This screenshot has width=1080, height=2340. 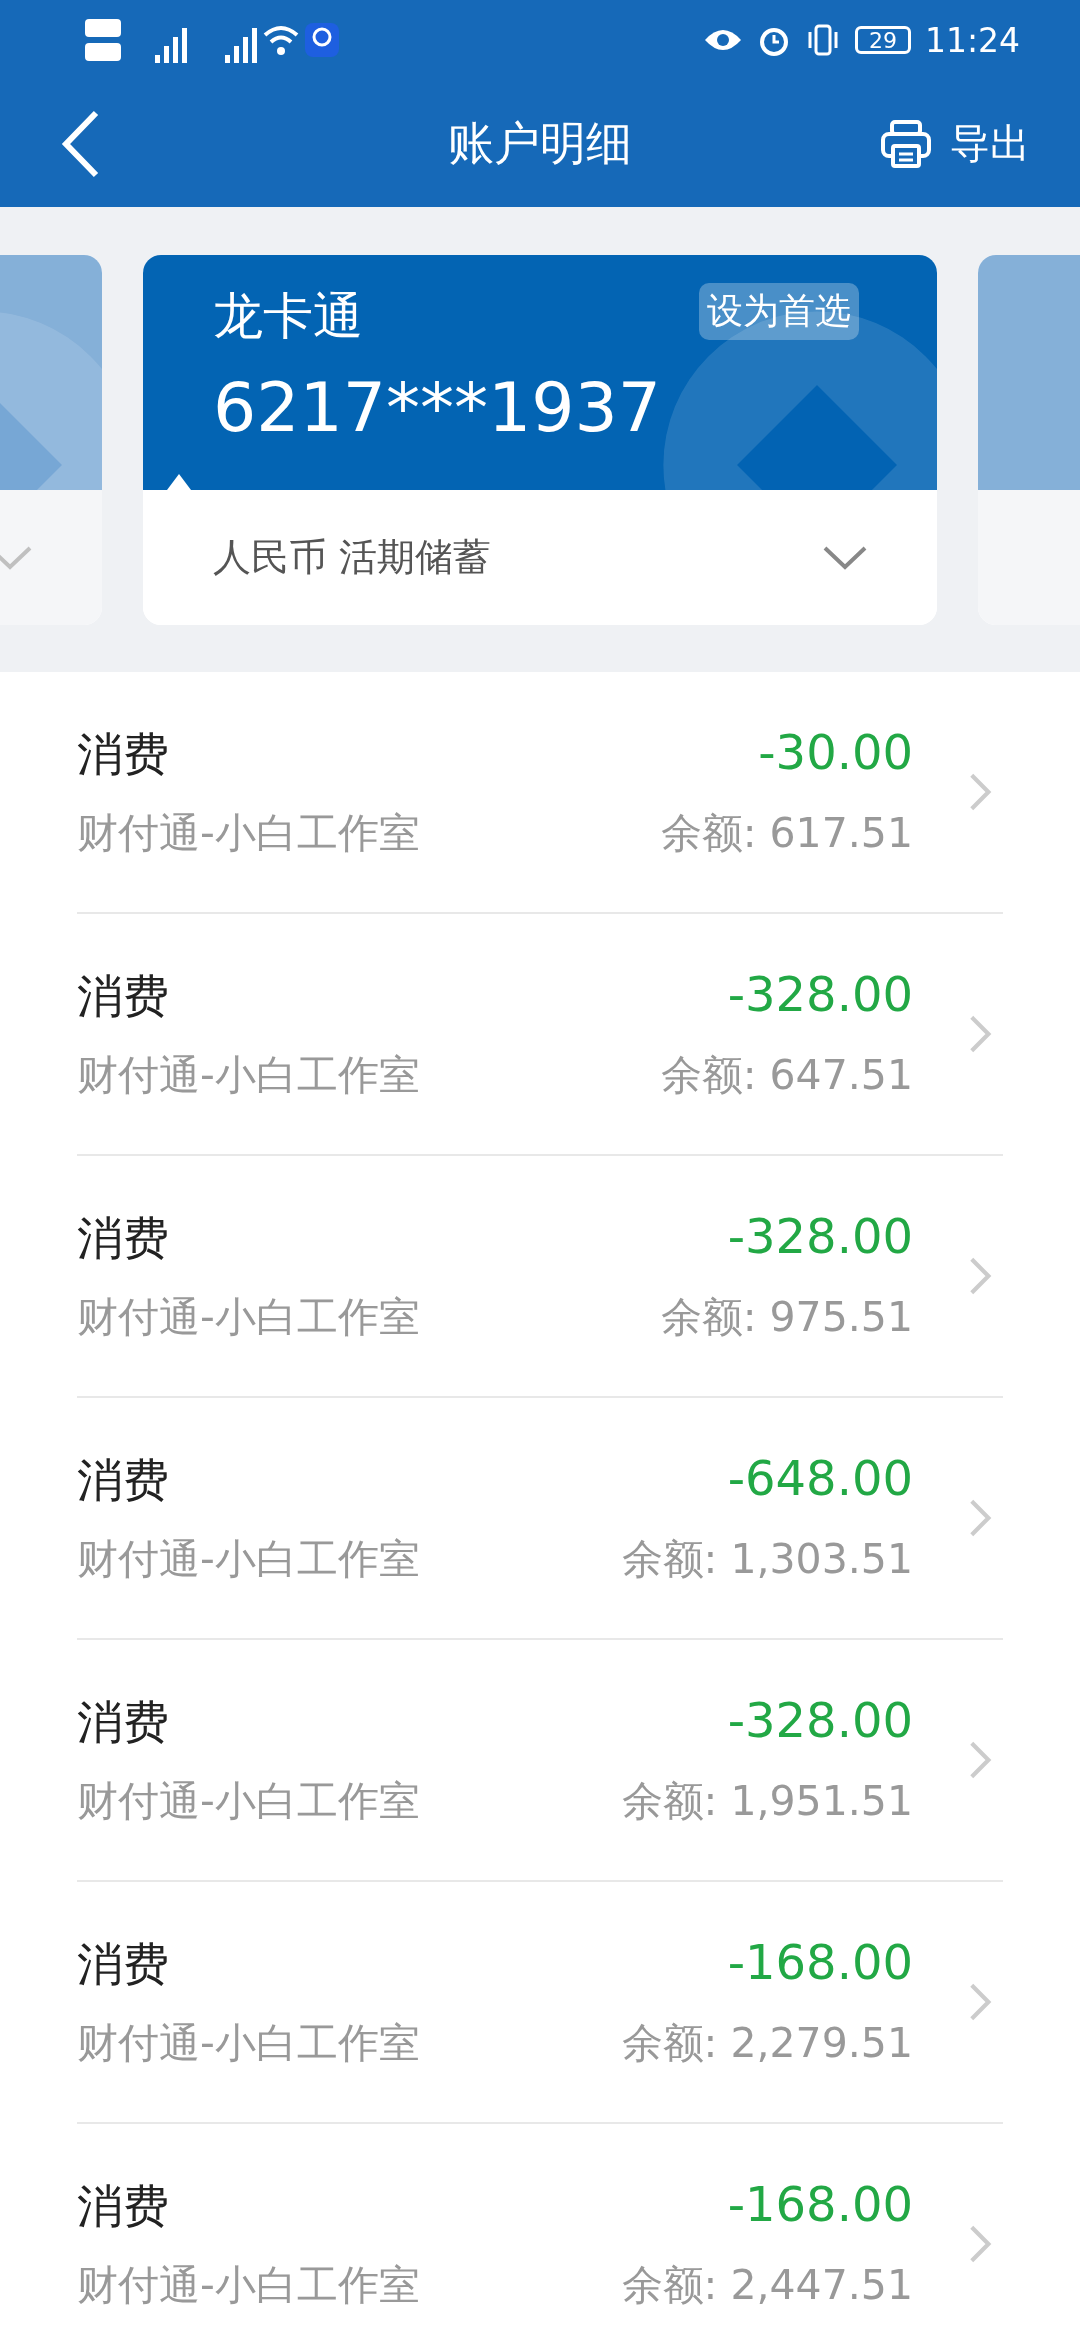 I want to click on balance-text: 余额: 1,951.51, so click(x=767, y=1801).